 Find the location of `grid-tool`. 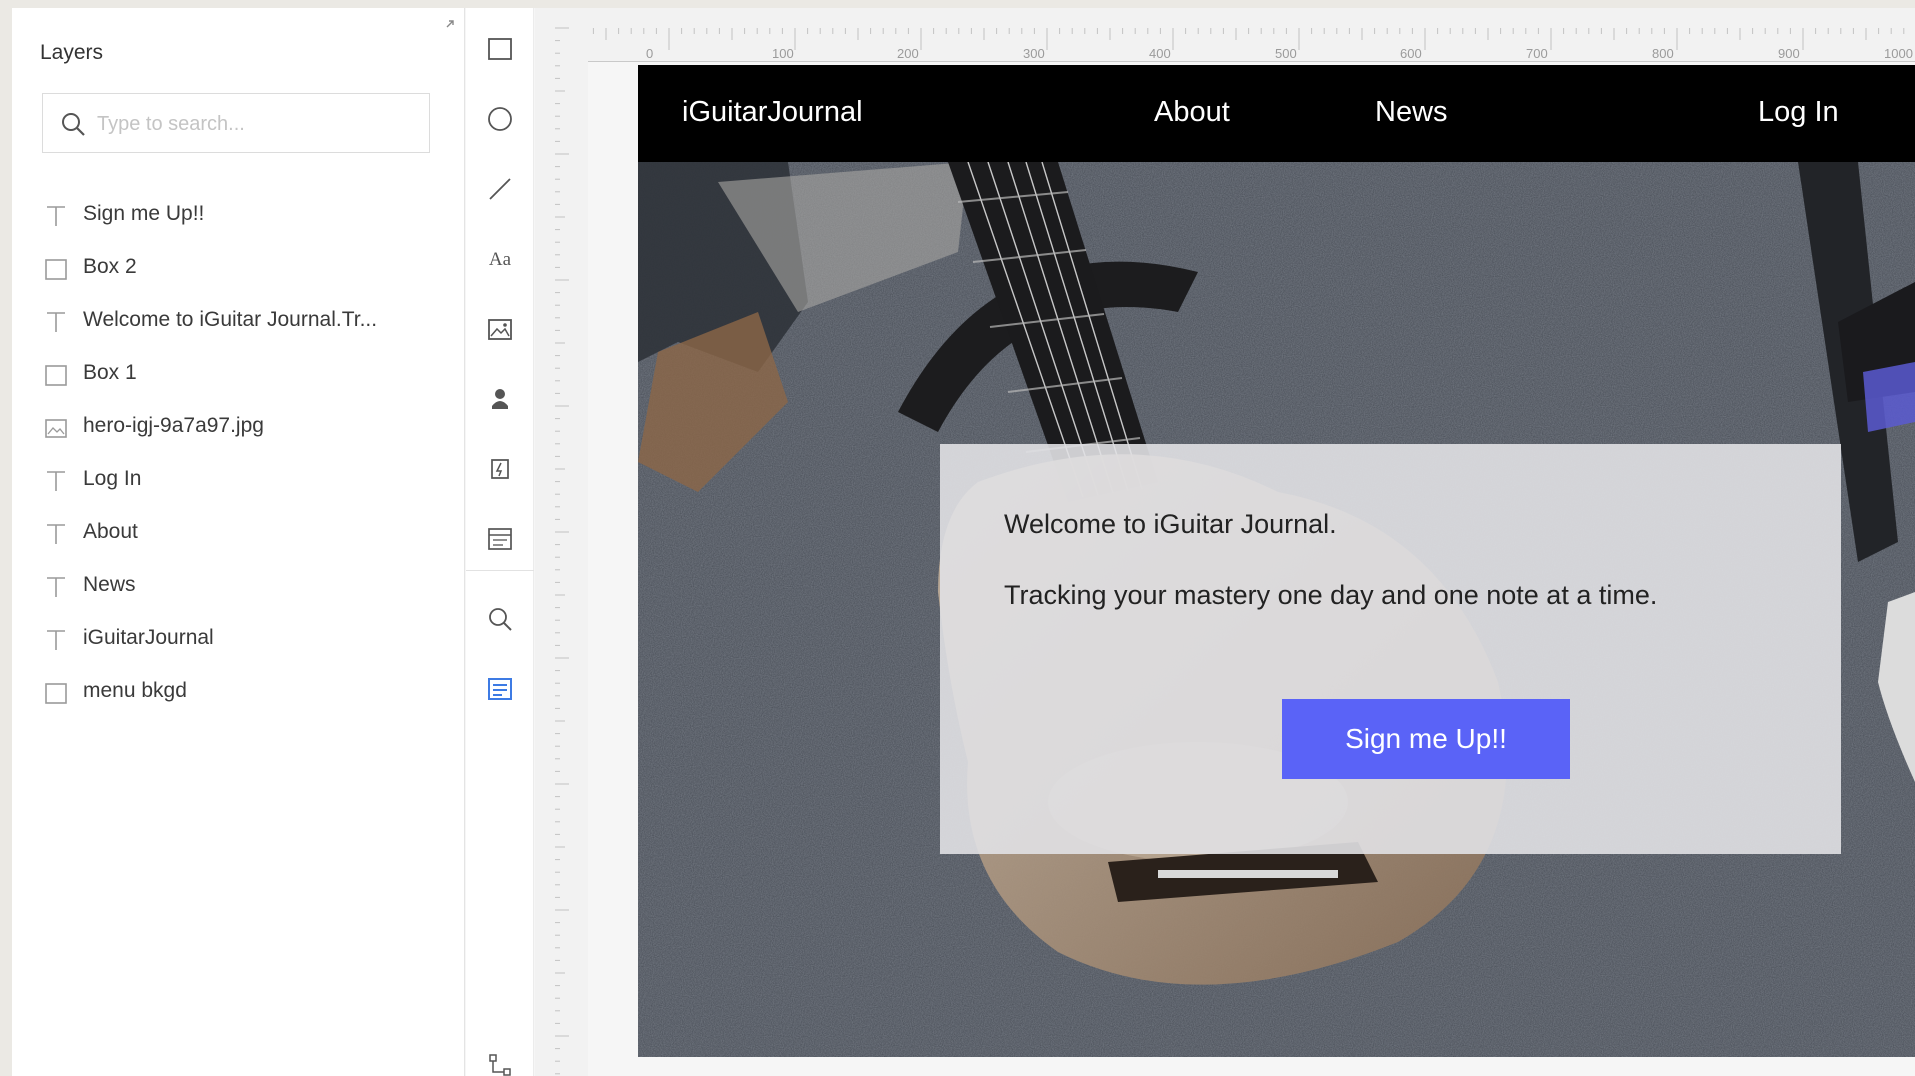

grid-tool is located at coordinates (500, 539).